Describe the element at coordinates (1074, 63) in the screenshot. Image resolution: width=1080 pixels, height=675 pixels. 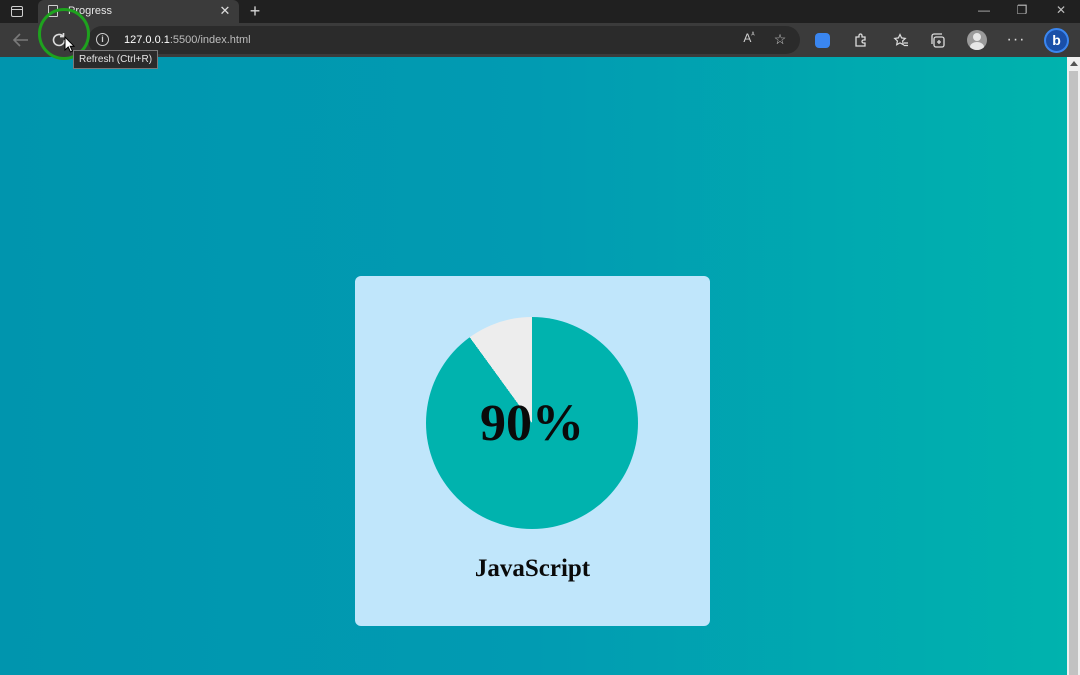
I see `scroll-up-icon` at that location.